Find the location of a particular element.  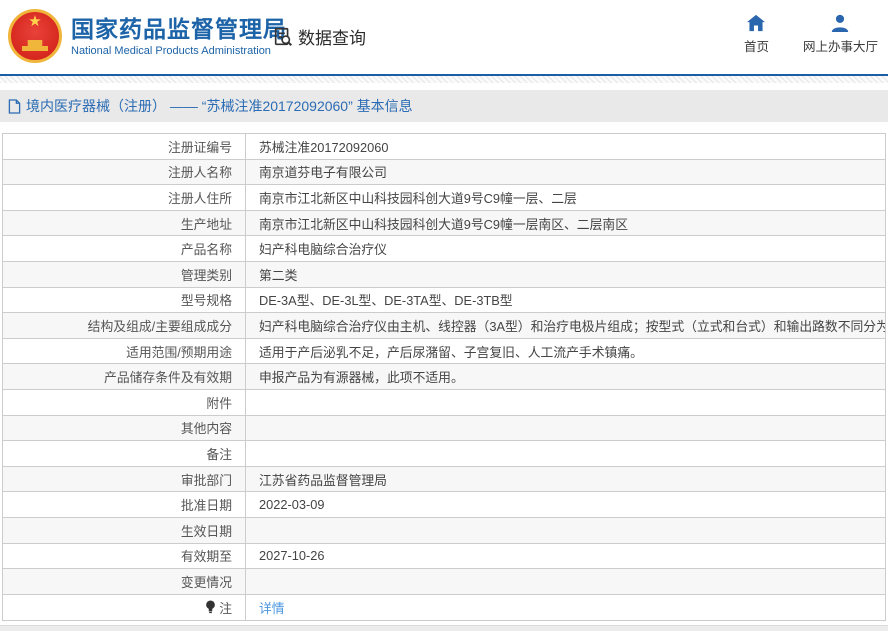

row-value: 南京道芬电子有限公司 is located at coordinates (323, 173).